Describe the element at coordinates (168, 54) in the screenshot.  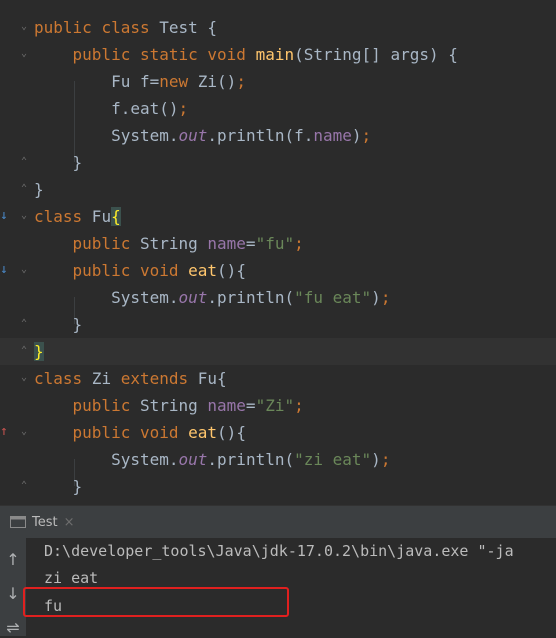
I see `code-token: static` at that location.